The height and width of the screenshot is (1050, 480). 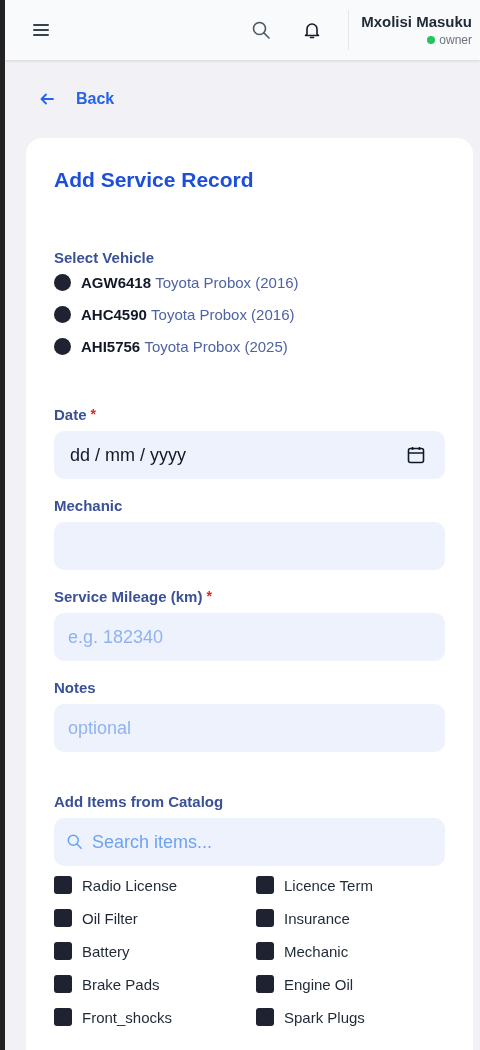 What do you see at coordinates (312, 30) in the screenshot?
I see `bell-icon` at bounding box center [312, 30].